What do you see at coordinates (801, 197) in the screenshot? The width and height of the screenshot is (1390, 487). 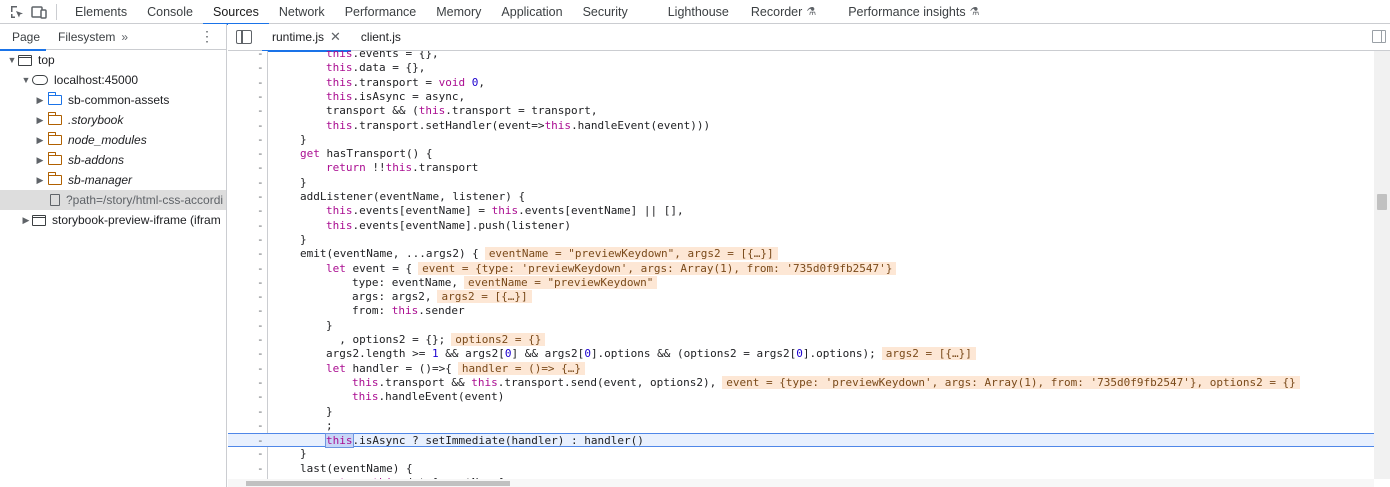 I see `code-line: - addListener(eventName, listener) {` at bounding box center [801, 197].